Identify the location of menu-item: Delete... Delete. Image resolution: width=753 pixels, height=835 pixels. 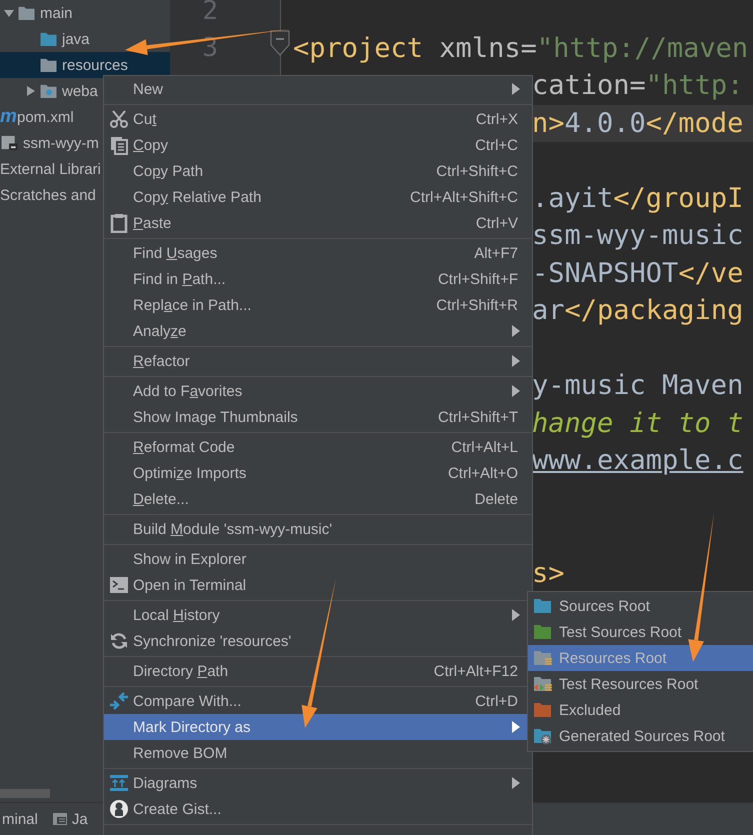
(318, 499).